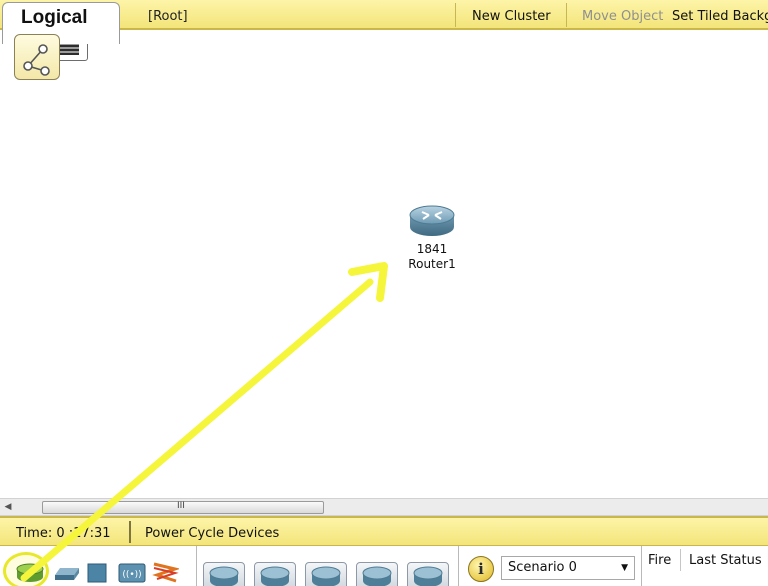 The width and height of the screenshot is (768, 586). I want to click on status-divider, so click(130, 532).